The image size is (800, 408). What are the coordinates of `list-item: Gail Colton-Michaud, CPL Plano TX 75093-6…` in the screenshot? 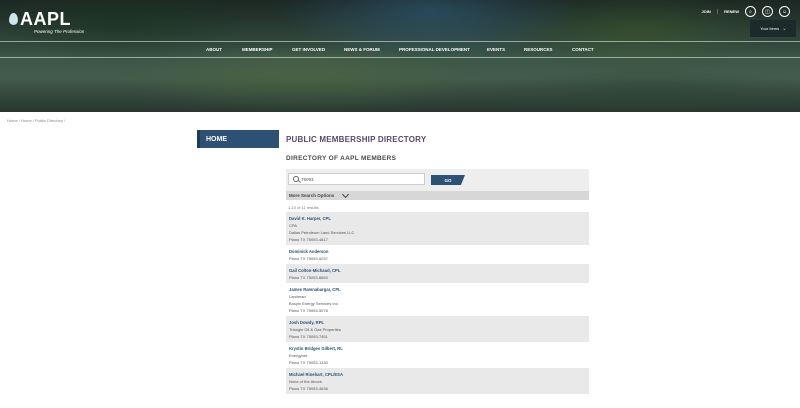 It's located at (437, 273).